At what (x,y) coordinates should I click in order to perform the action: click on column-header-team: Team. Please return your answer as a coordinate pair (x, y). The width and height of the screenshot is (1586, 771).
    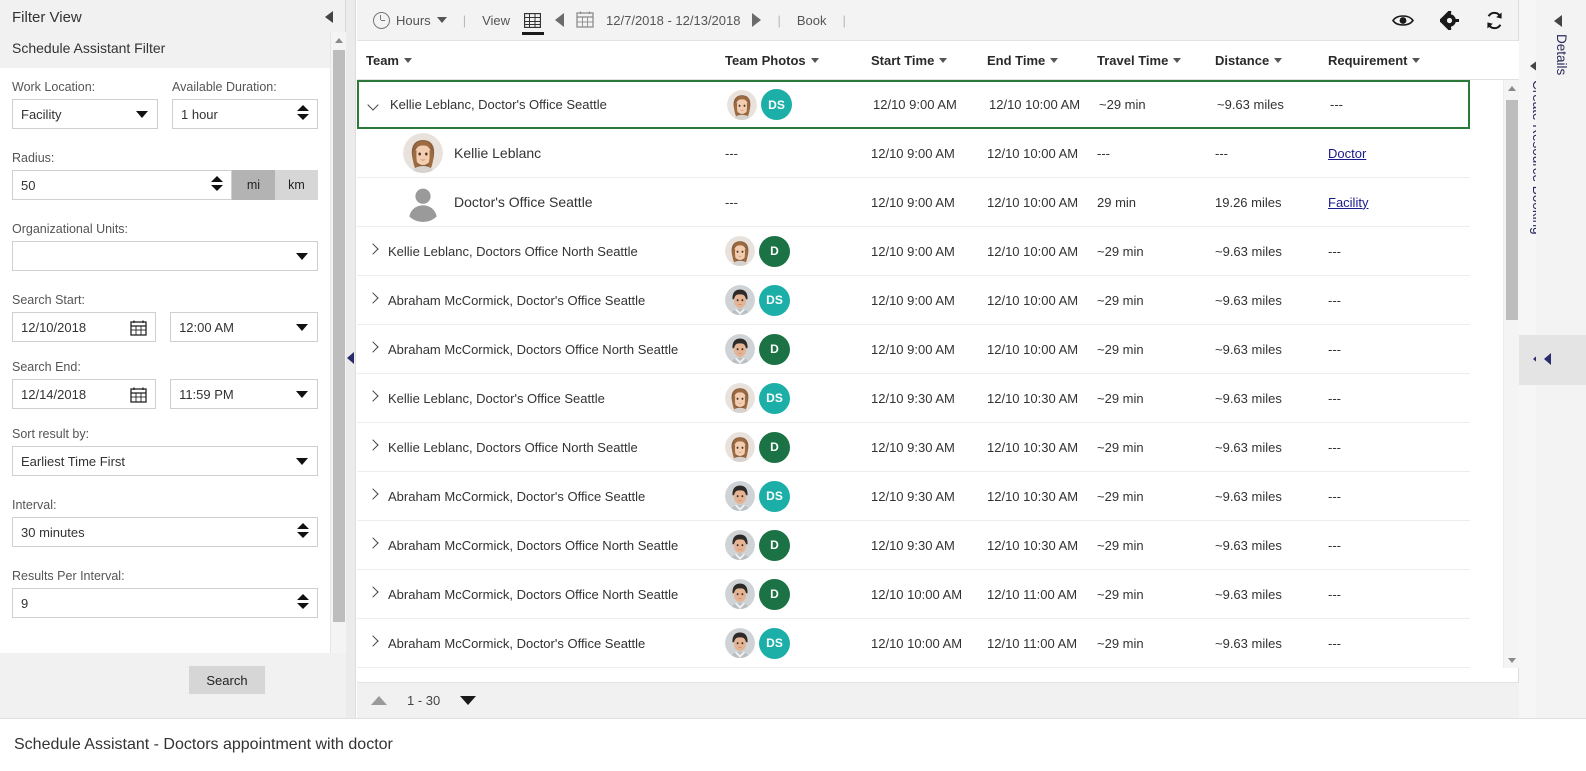
    Looking at the image, I should click on (541, 60).